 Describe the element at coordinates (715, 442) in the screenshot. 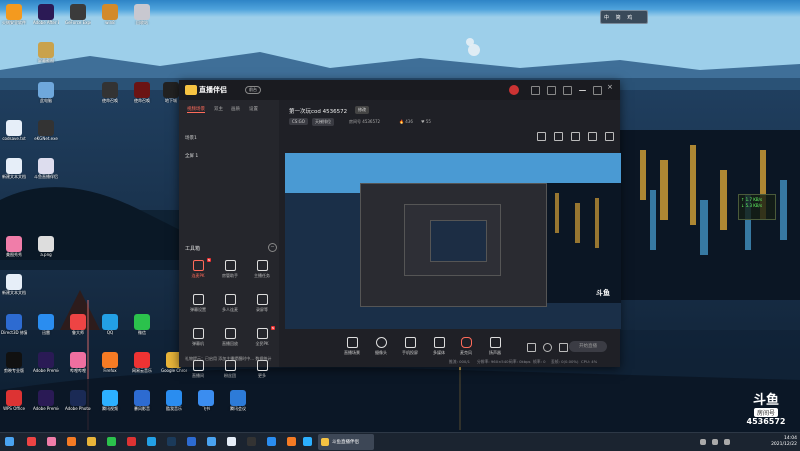

I see `network-icon` at that location.